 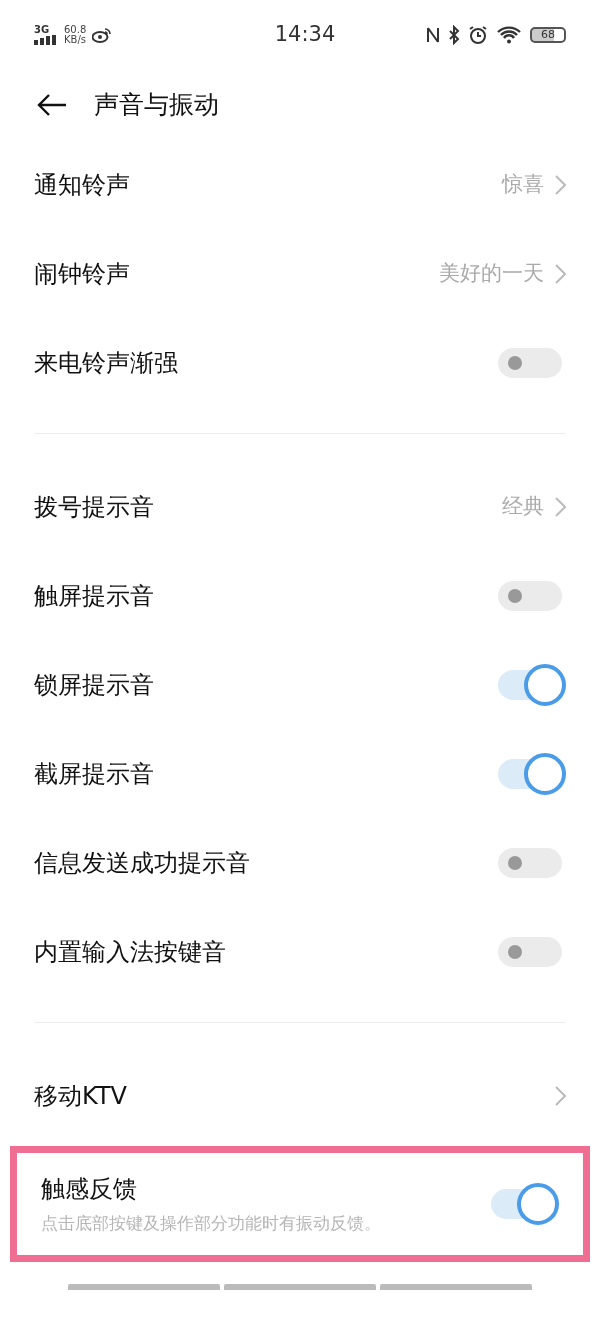 What do you see at coordinates (106, 363) in the screenshot?
I see `row-label: 来电铃声渐强` at bounding box center [106, 363].